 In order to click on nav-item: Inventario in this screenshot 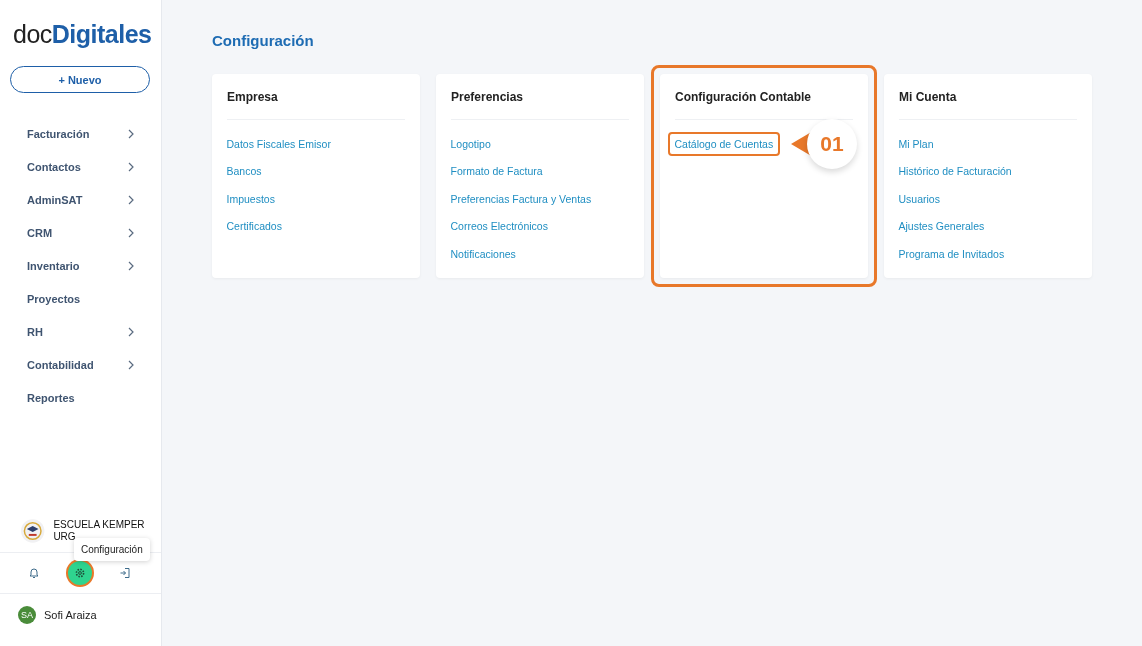, I will do `click(53, 265)`.